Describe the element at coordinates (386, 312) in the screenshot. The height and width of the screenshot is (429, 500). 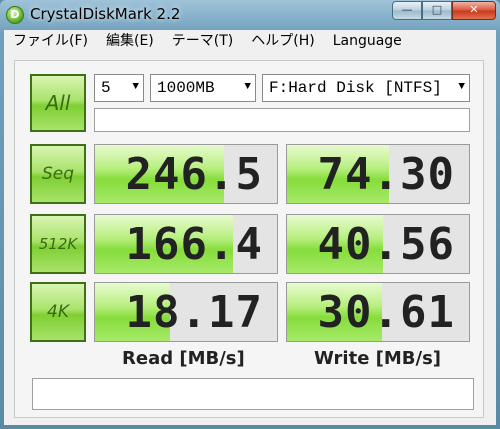
I see `4k-write-value: 30.61` at that location.